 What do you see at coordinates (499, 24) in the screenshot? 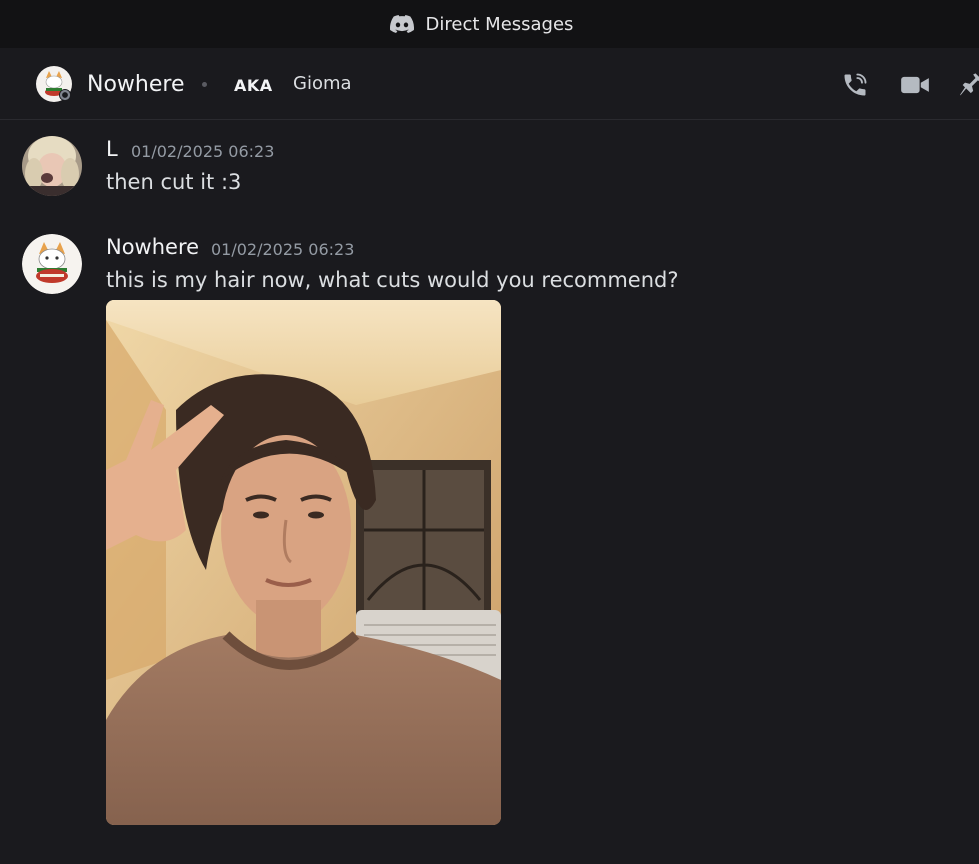
I see `window-title: Direct Messages` at bounding box center [499, 24].